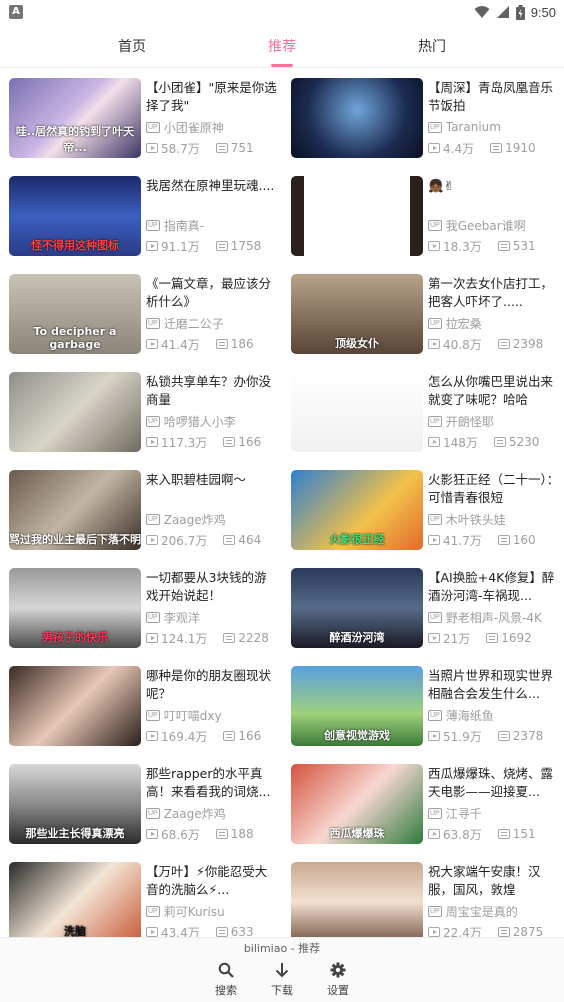 This screenshot has width=564, height=1002. What do you see at coordinates (212, 685) in the screenshot?
I see `video-title: 哪种是你的朋友圈现状呢？` at bounding box center [212, 685].